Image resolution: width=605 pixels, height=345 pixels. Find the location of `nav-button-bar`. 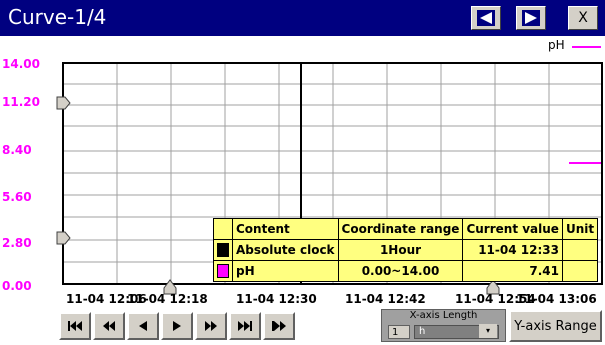

nav-button-bar is located at coordinates (177, 326).